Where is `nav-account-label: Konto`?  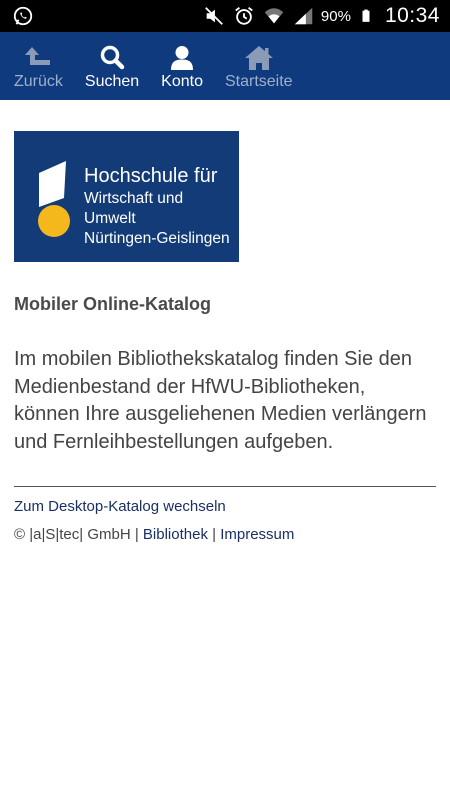
nav-account-label: Konto is located at coordinates (182, 81).